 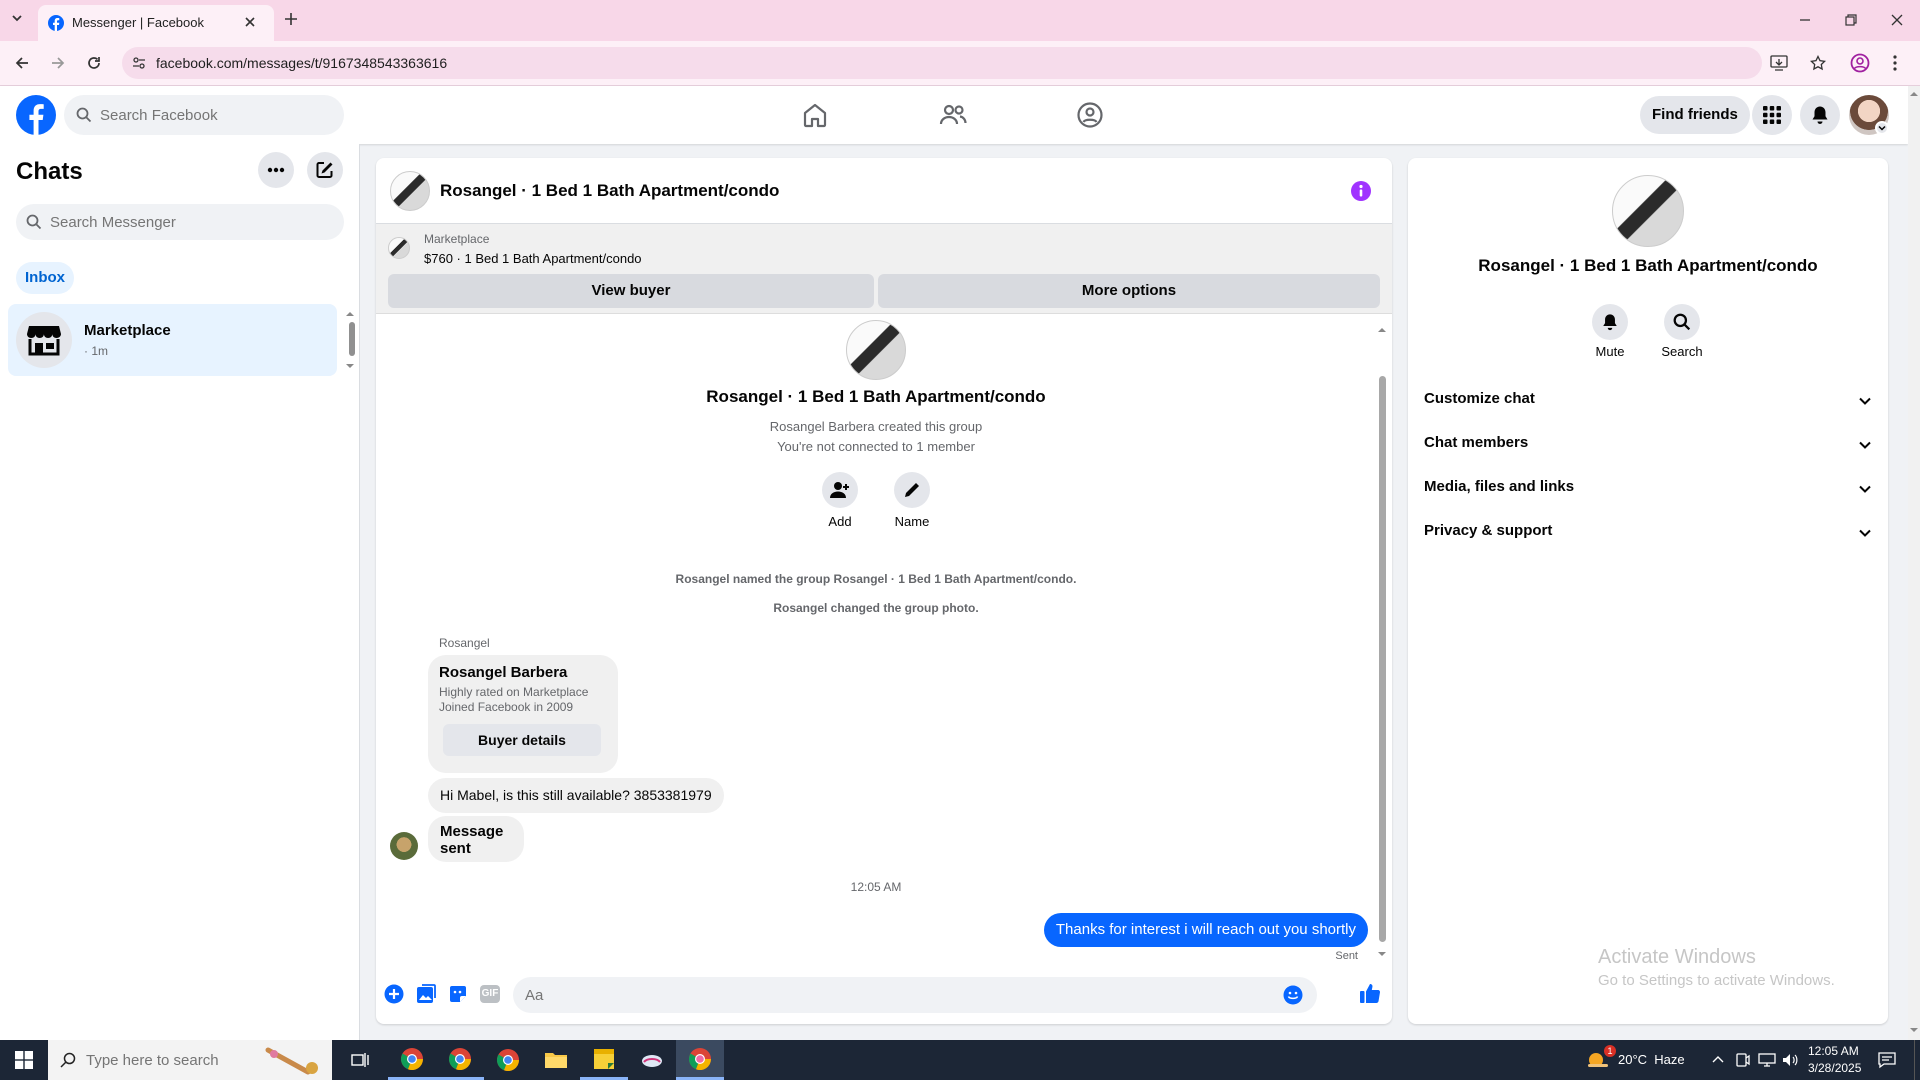 What do you see at coordinates (1648, 532) in the screenshot?
I see `privacy-support-section: Privacy & support` at bounding box center [1648, 532].